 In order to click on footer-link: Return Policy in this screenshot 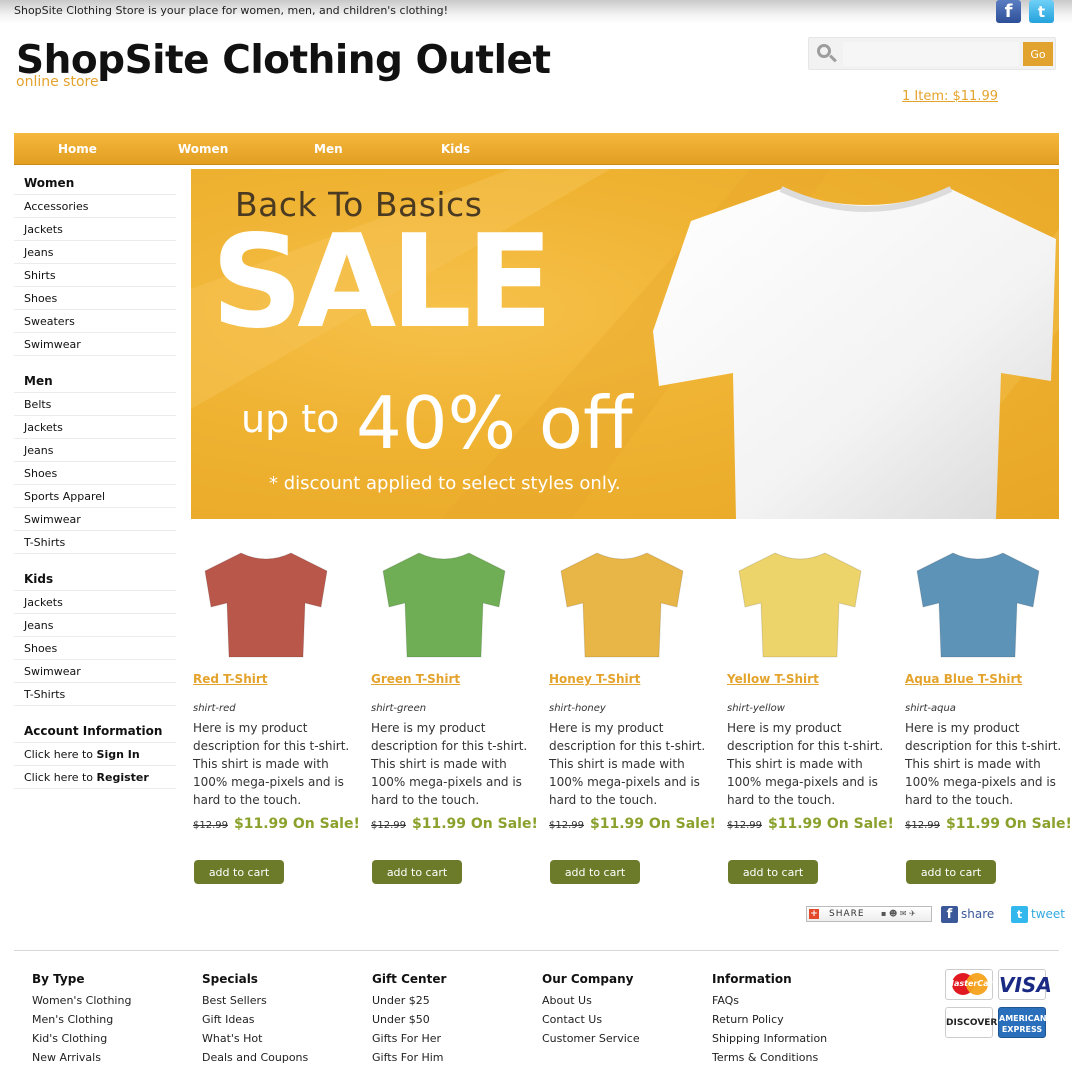, I will do `click(792, 1019)`.